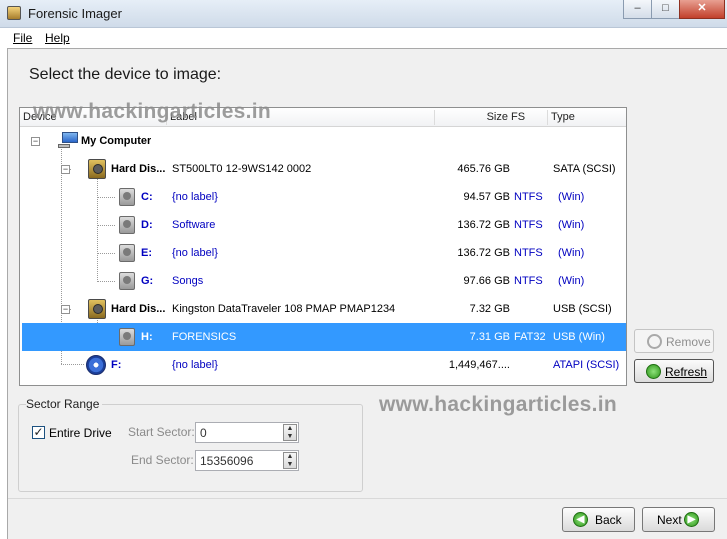 This screenshot has width=727, height=539. I want to click on device-name: G:, so click(147, 281).